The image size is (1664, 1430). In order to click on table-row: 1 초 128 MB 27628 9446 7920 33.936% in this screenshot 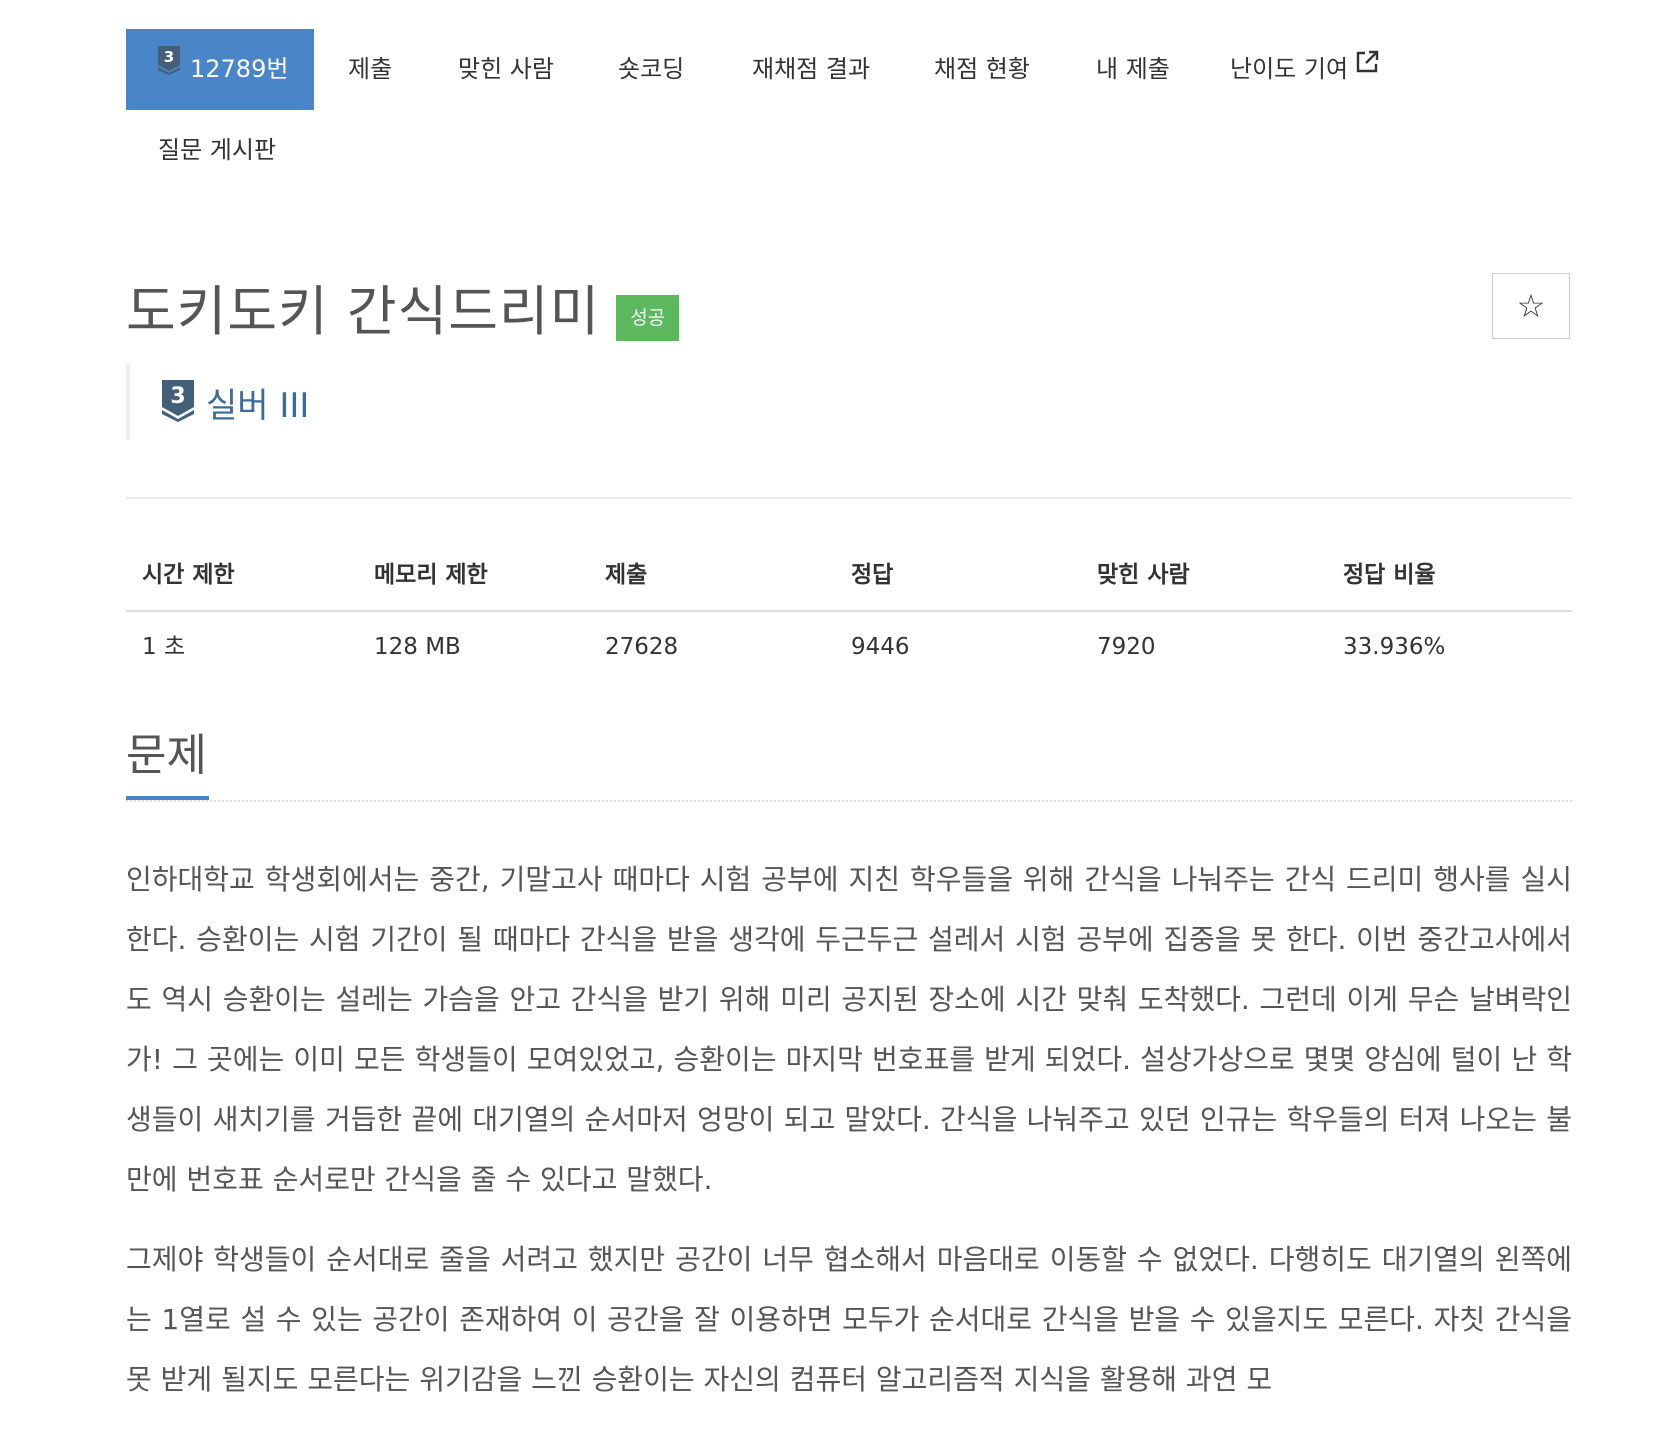, I will do `click(849, 647)`.